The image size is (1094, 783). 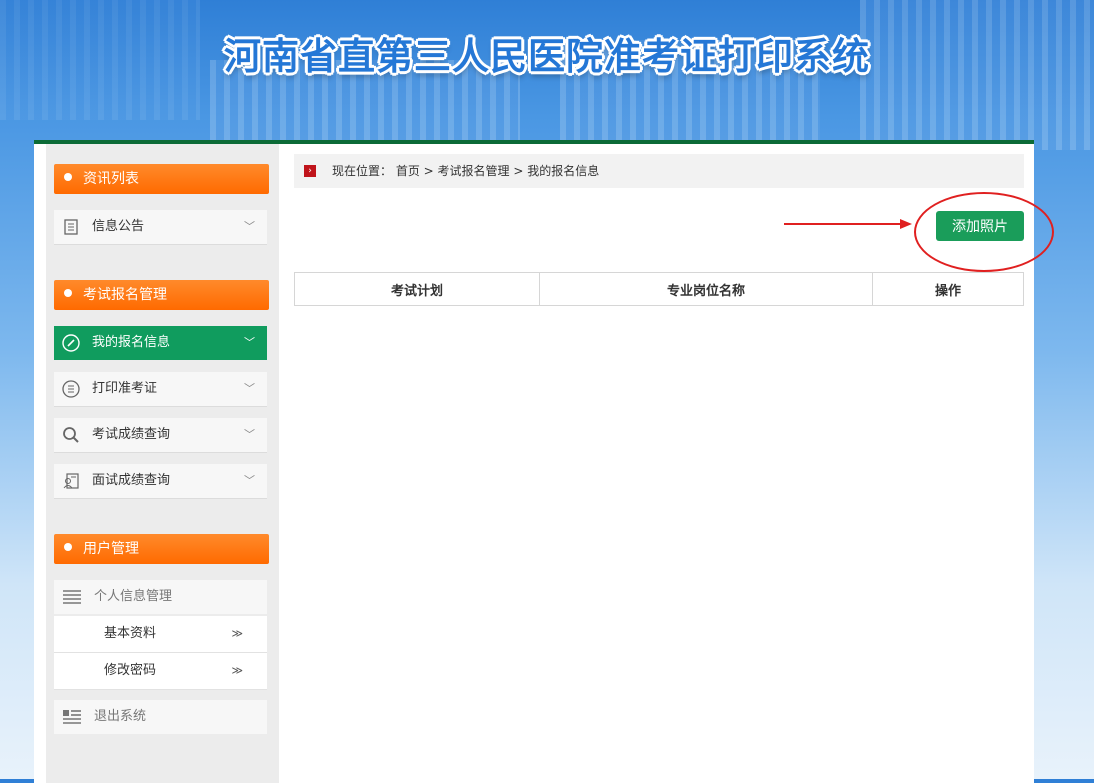 What do you see at coordinates (131, 434) in the screenshot?
I see `sidebar-item-label: 考试成绩查询` at bounding box center [131, 434].